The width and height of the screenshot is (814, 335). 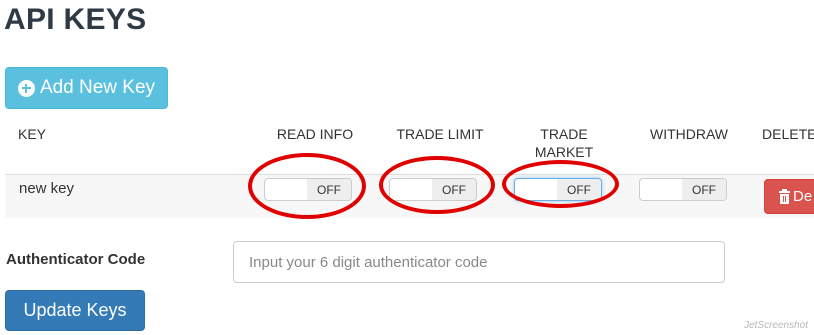 I want to click on key-name-cell: new key, so click(x=47, y=188).